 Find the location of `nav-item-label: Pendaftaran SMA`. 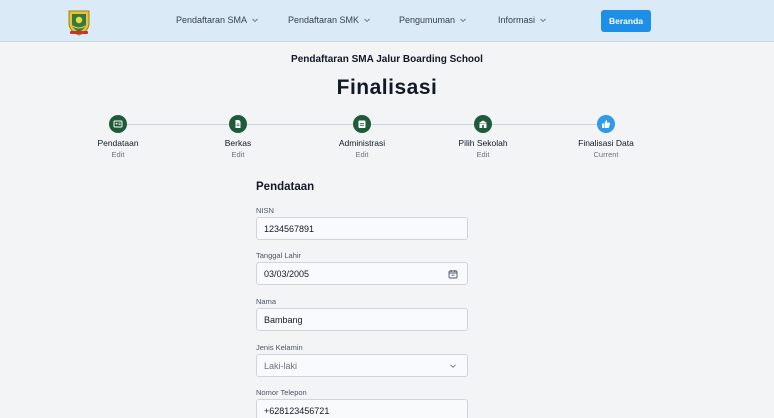

nav-item-label: Pendaftaran SMA is located at coordinates (212, 20).